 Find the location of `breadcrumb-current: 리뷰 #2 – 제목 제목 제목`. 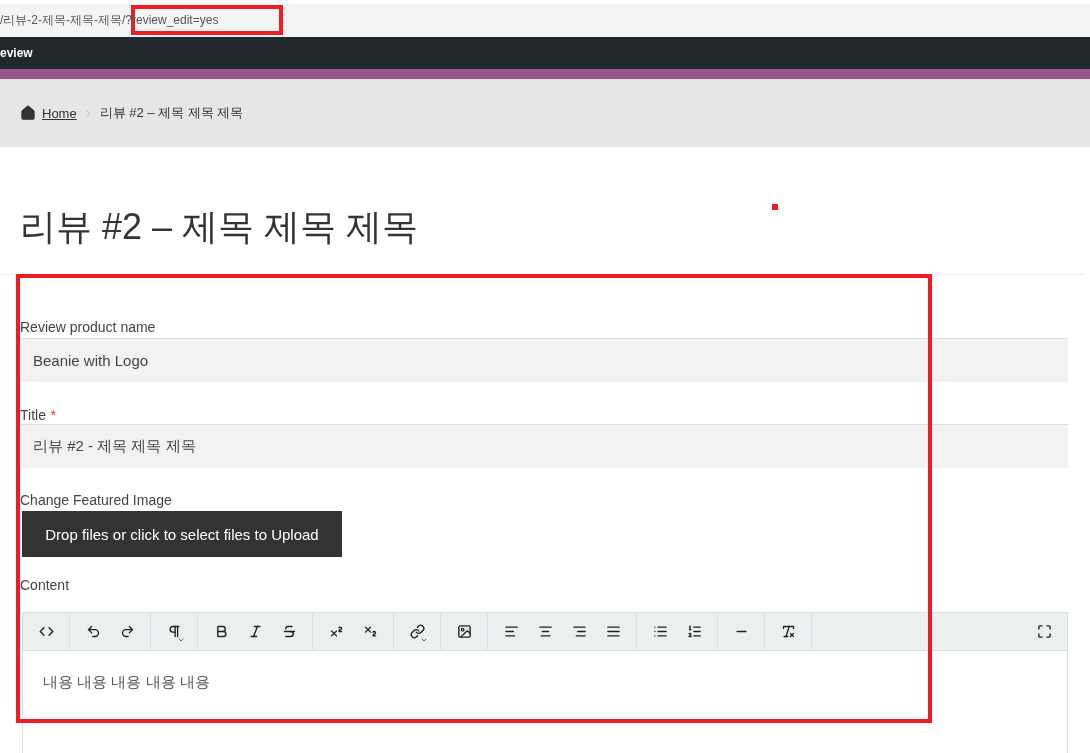

breadcrumb-current: 리뷰 #2 – 제목 제목 제목 is located at coordinates (171, 113).